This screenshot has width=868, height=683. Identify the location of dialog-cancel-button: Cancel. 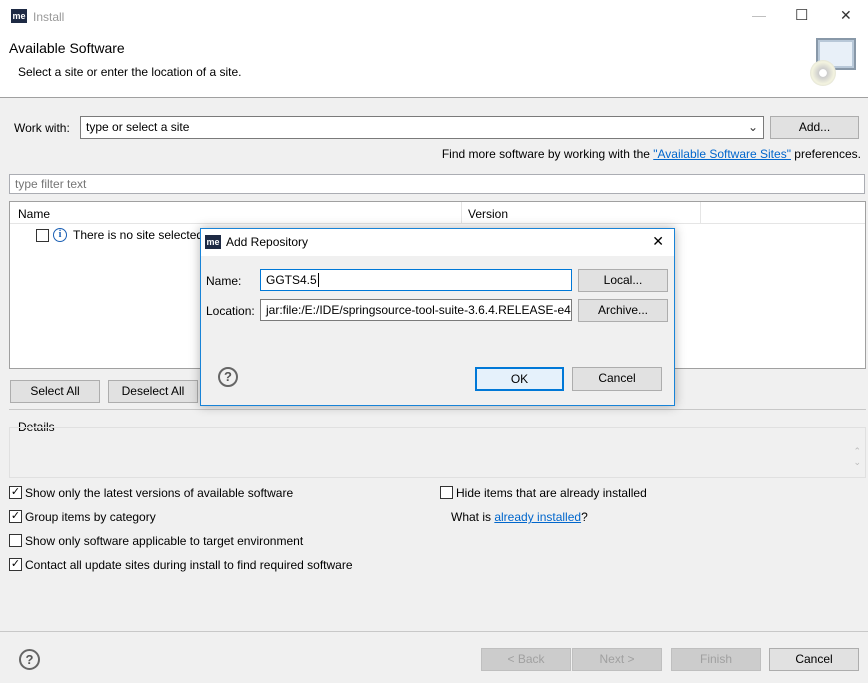
(617, 379).